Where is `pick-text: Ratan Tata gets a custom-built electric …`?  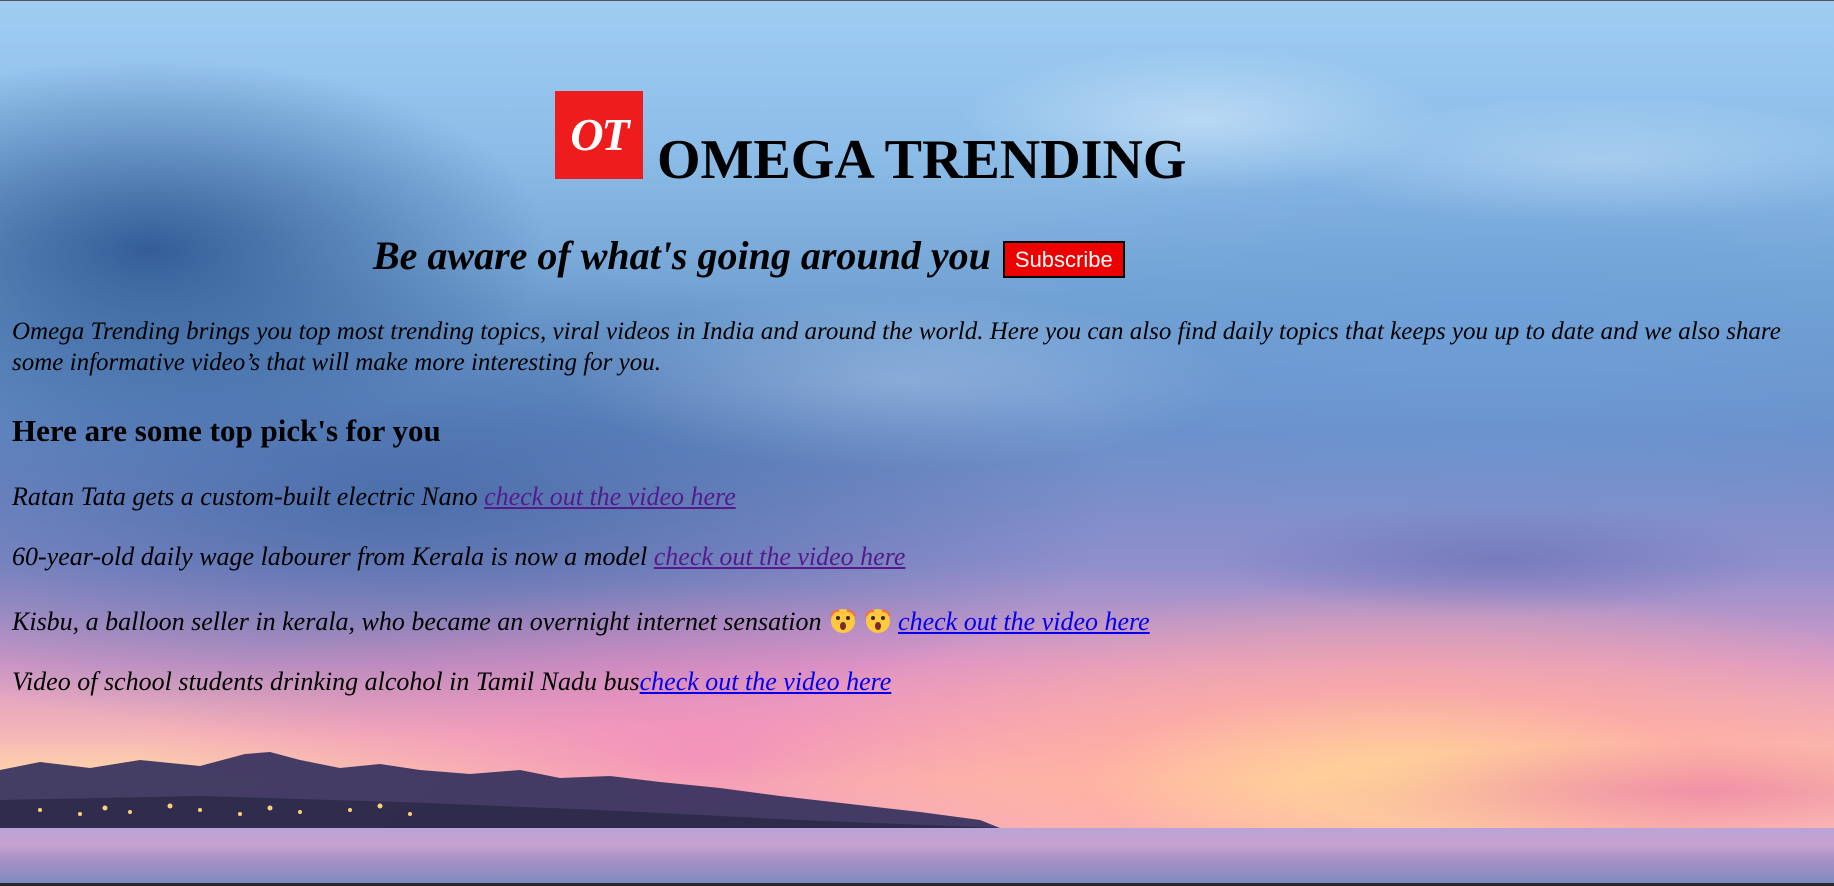 pick-text: Ratan Tata gets a custom-built electric … is located at coordinates (248, 496).